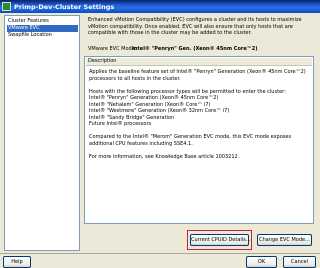 The height and width of the screenshot is (268, 320). What do you see at coordinates (199, 62) in the screenshot?
I see `description-header: Description` at bounding box center [199, 62].